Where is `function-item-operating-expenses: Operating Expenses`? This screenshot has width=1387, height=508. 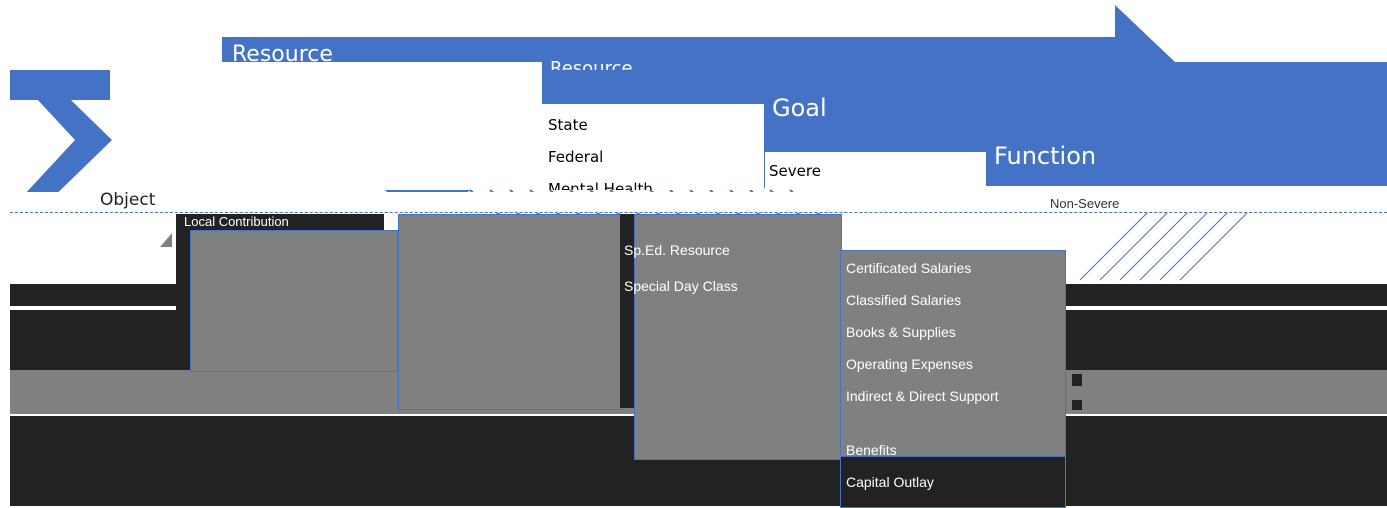
function-item-operating-expenses: Operating Expenses is located at coordinates (909, 364).